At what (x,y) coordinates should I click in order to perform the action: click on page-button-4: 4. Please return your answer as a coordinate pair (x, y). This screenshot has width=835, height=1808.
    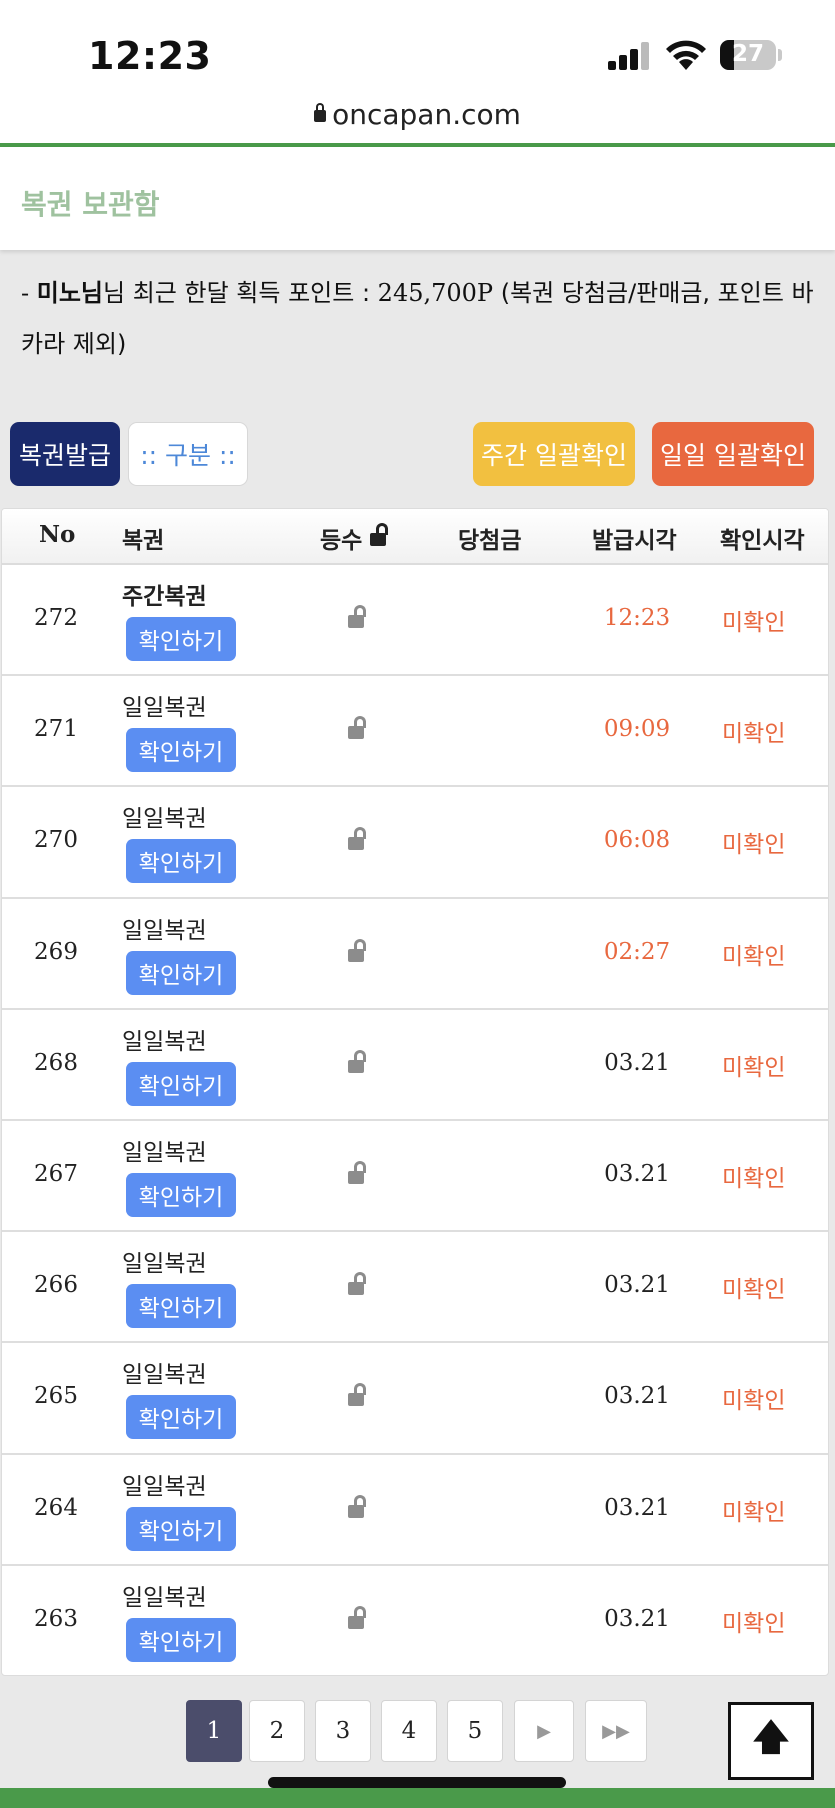
    Looking at the image, I should click on (409, 1731).